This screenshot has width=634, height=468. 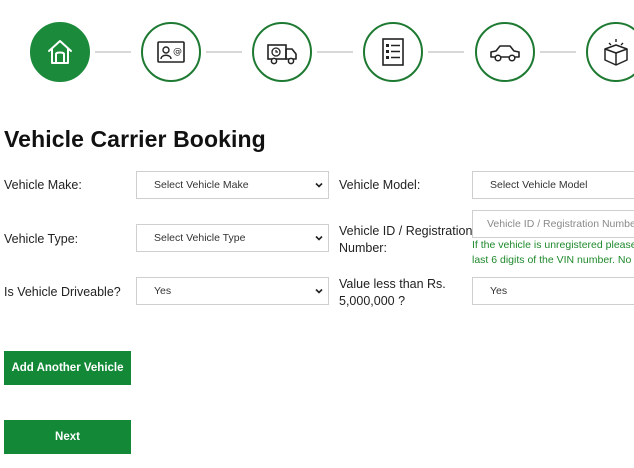 I want to click on step-package, so click(x=610, y=52).